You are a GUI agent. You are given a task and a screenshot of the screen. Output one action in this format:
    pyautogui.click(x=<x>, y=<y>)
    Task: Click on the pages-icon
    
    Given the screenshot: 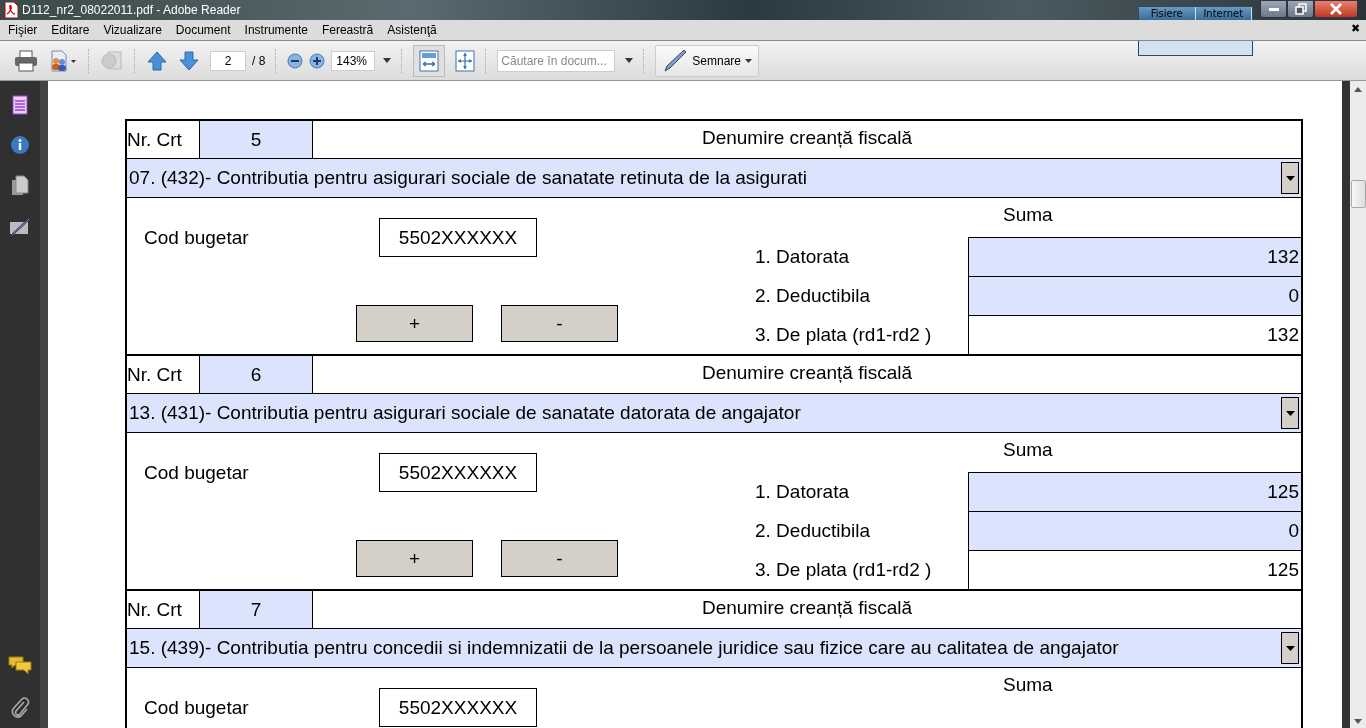 What is the action you would take?
    pyautogui.click(x=20, y=105)
    